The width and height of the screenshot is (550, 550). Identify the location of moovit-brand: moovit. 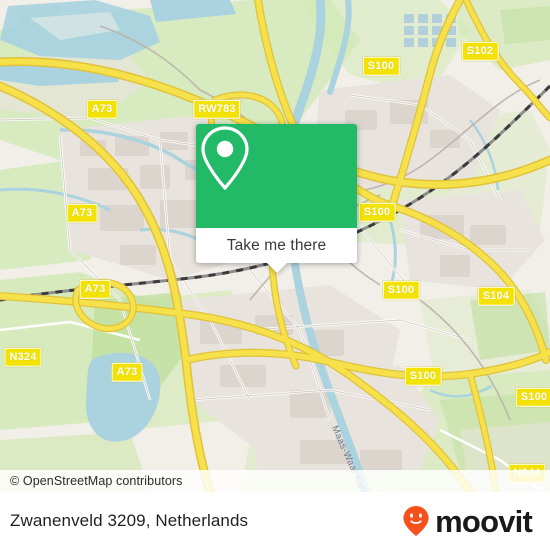
(476, 521).